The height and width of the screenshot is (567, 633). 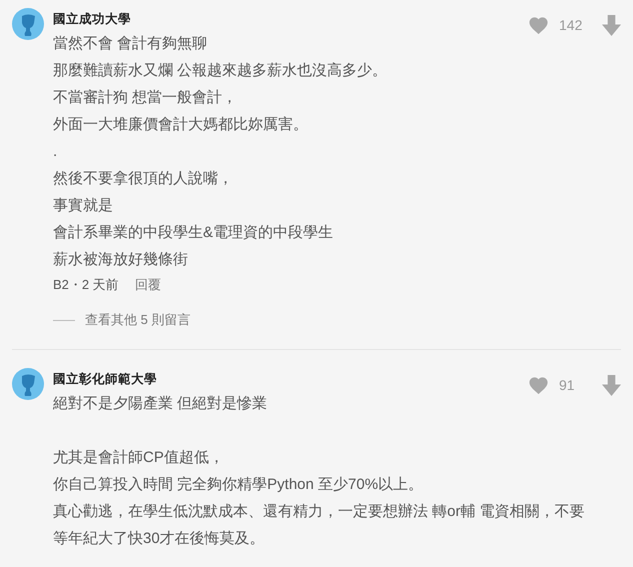 I want to click on comment-text-line: 不當審計狗 想當一般會計，, so click(x=145, y=98).